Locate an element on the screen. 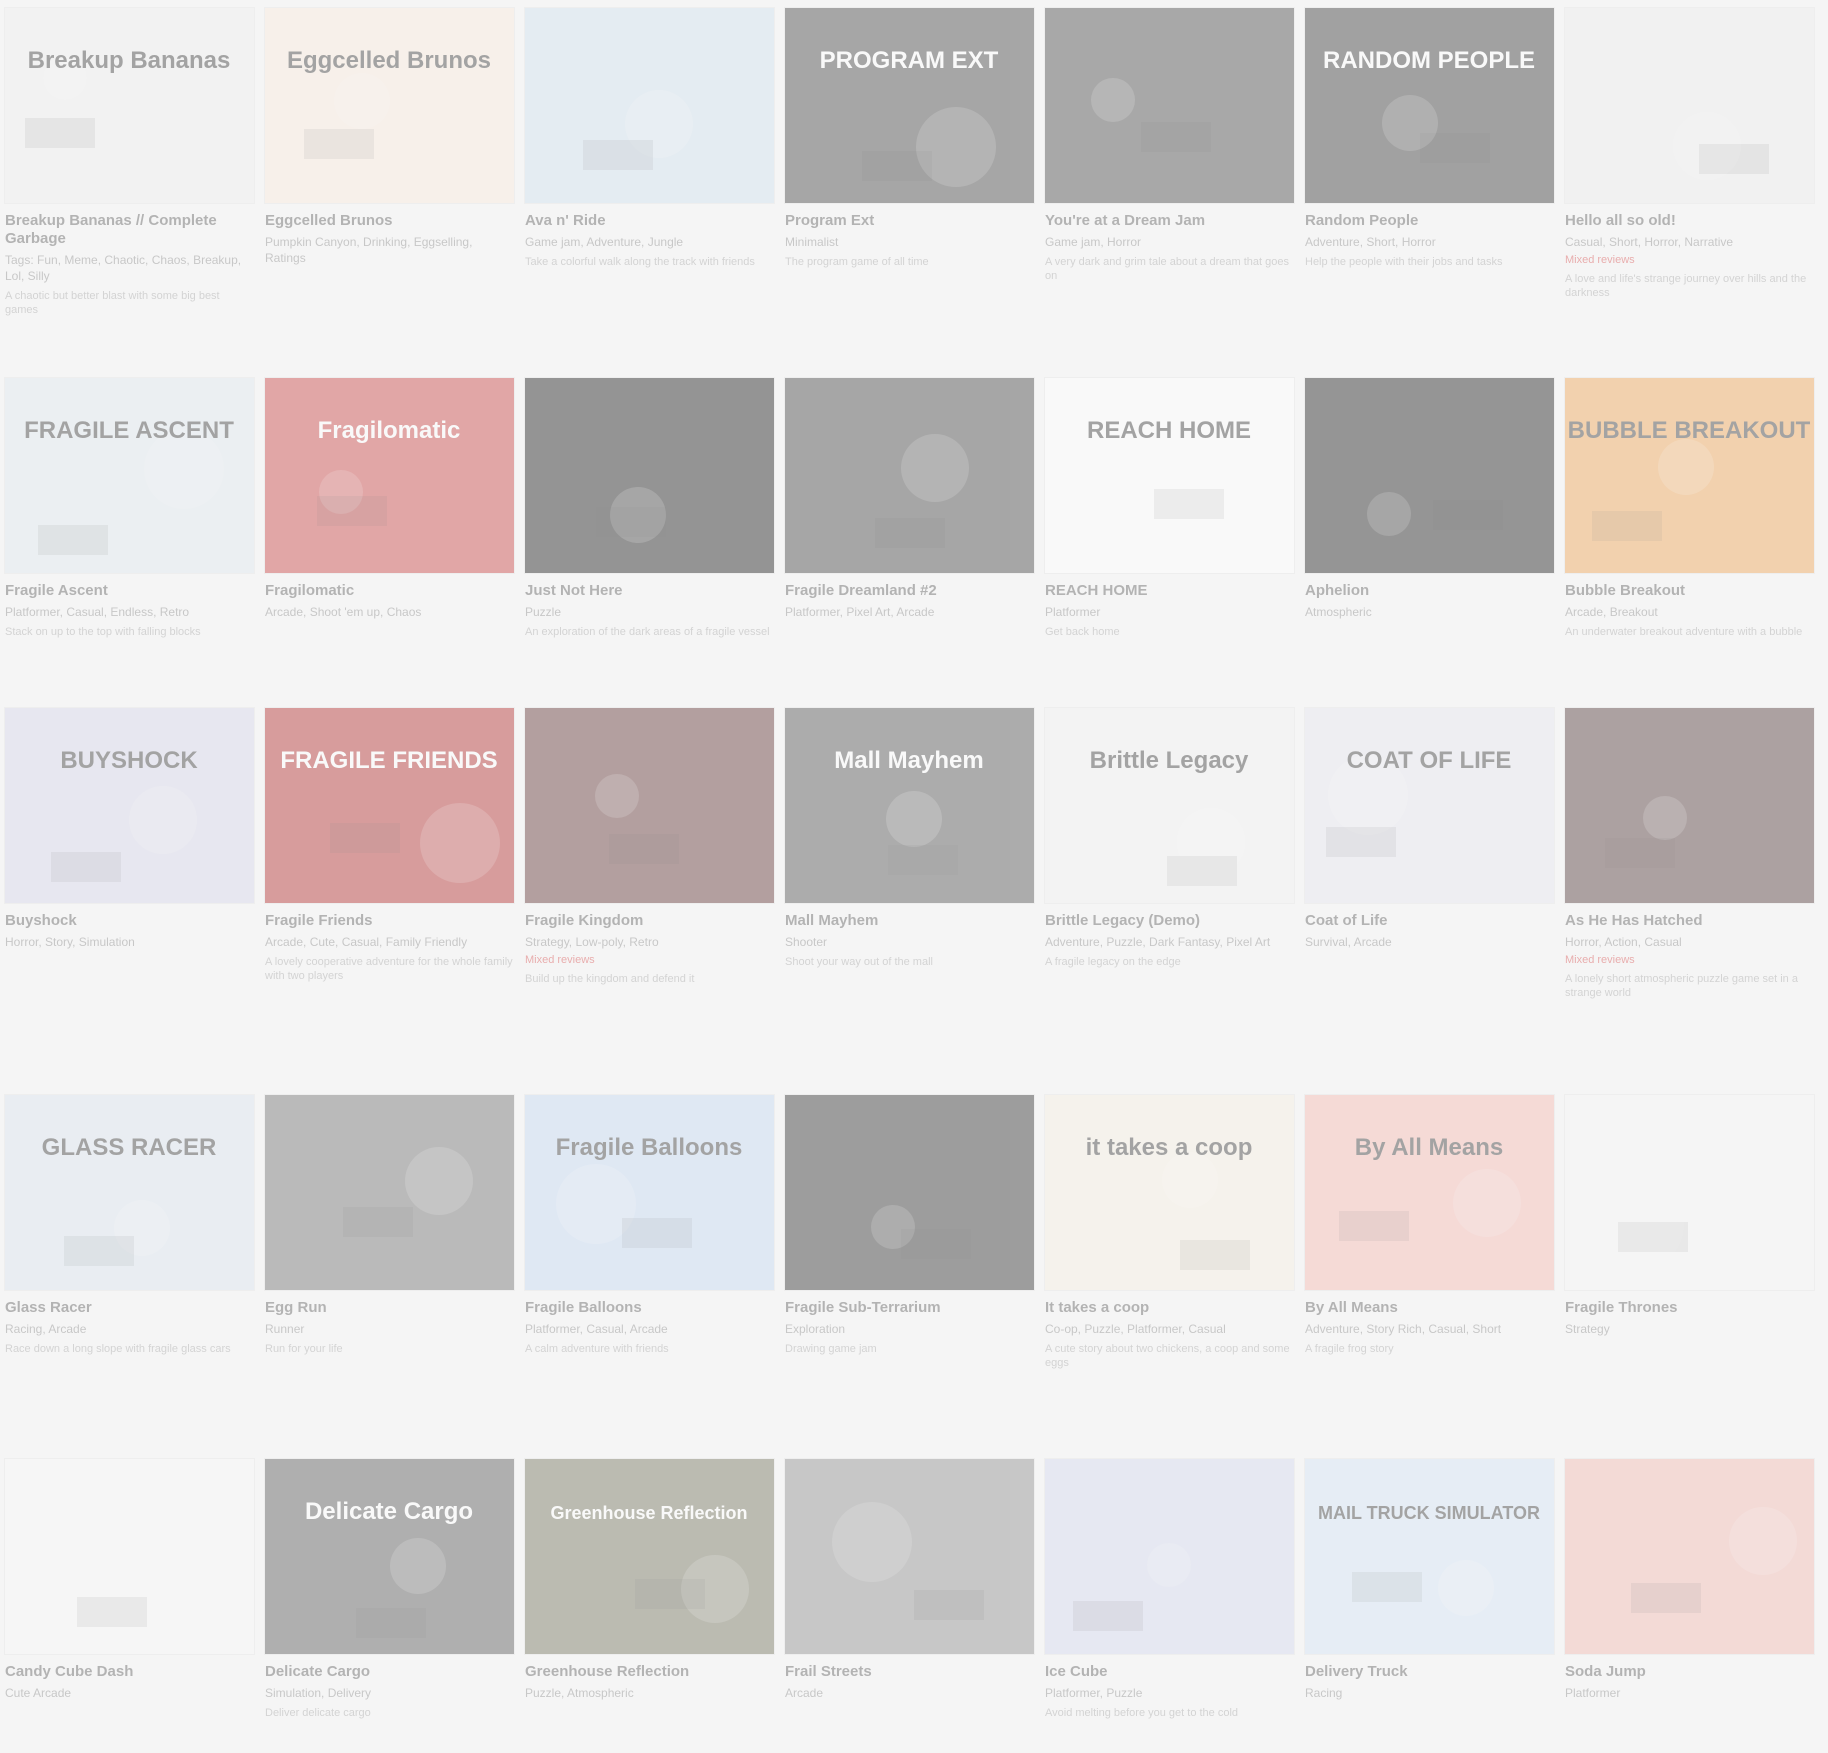  game-title: Fragilomatic is located at coordinates (389, 591).